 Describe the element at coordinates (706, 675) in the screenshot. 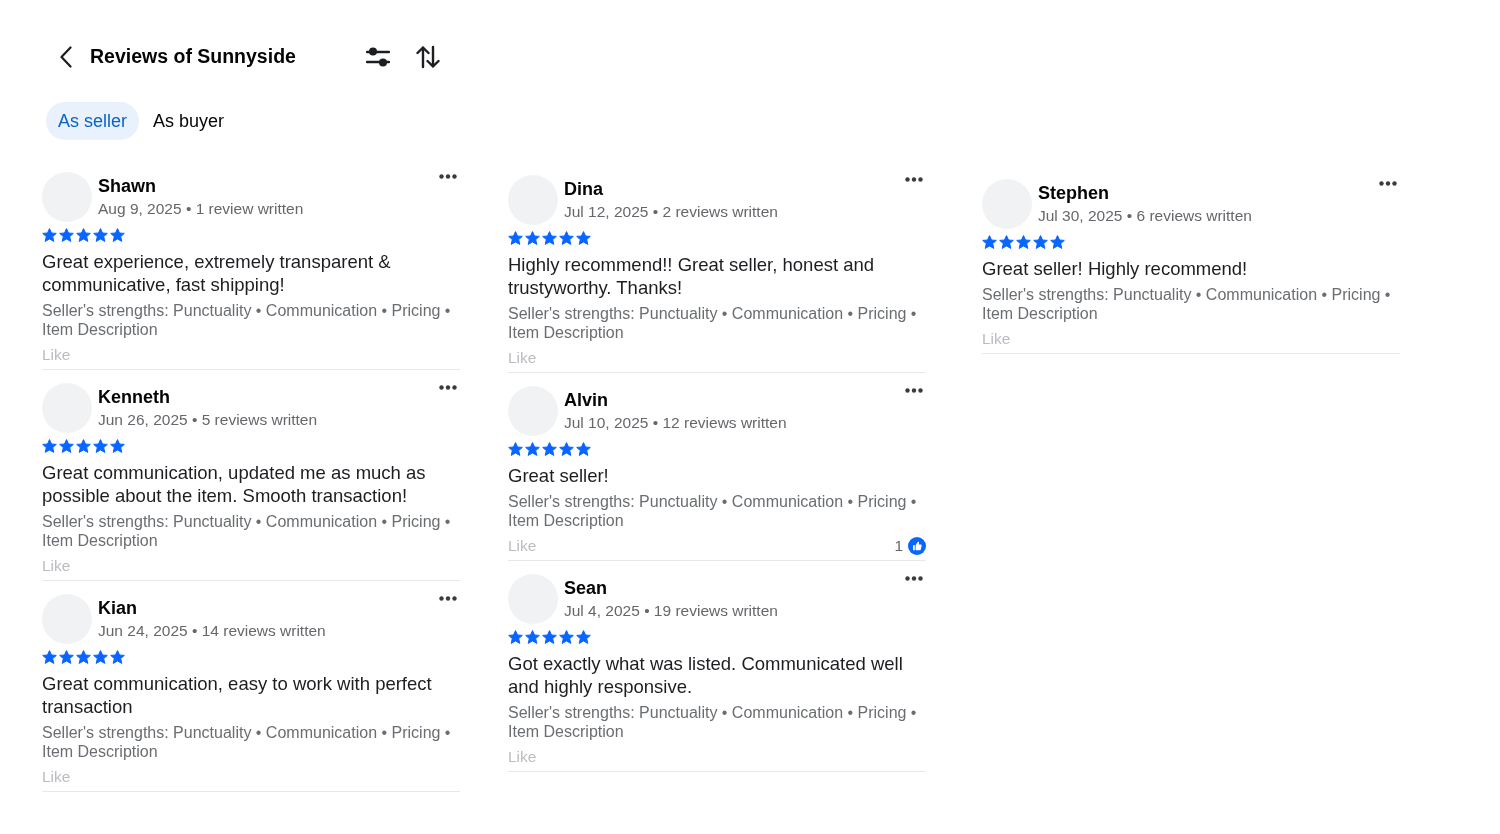

I see `review-text: Got exactly what was listed. Communicated well and highly responsive.` at that location.